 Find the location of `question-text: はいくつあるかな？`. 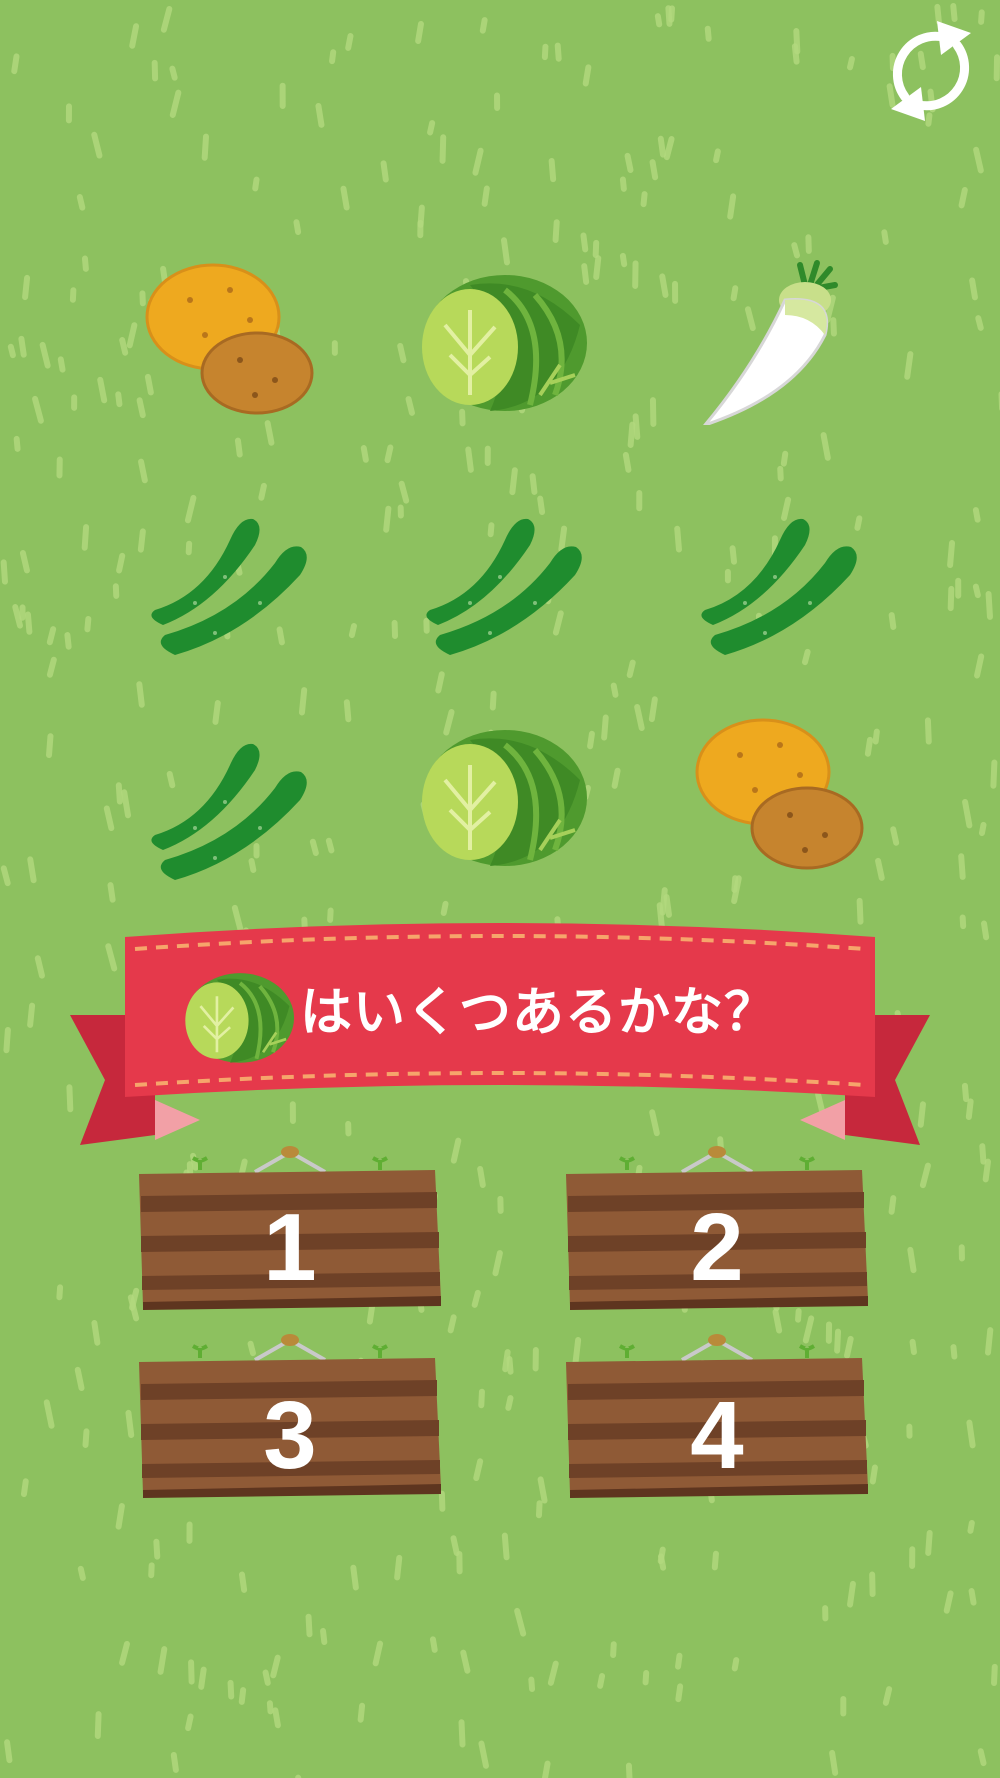

question-text: はいくつあるかな？ is located at coordinates (539, 1013).